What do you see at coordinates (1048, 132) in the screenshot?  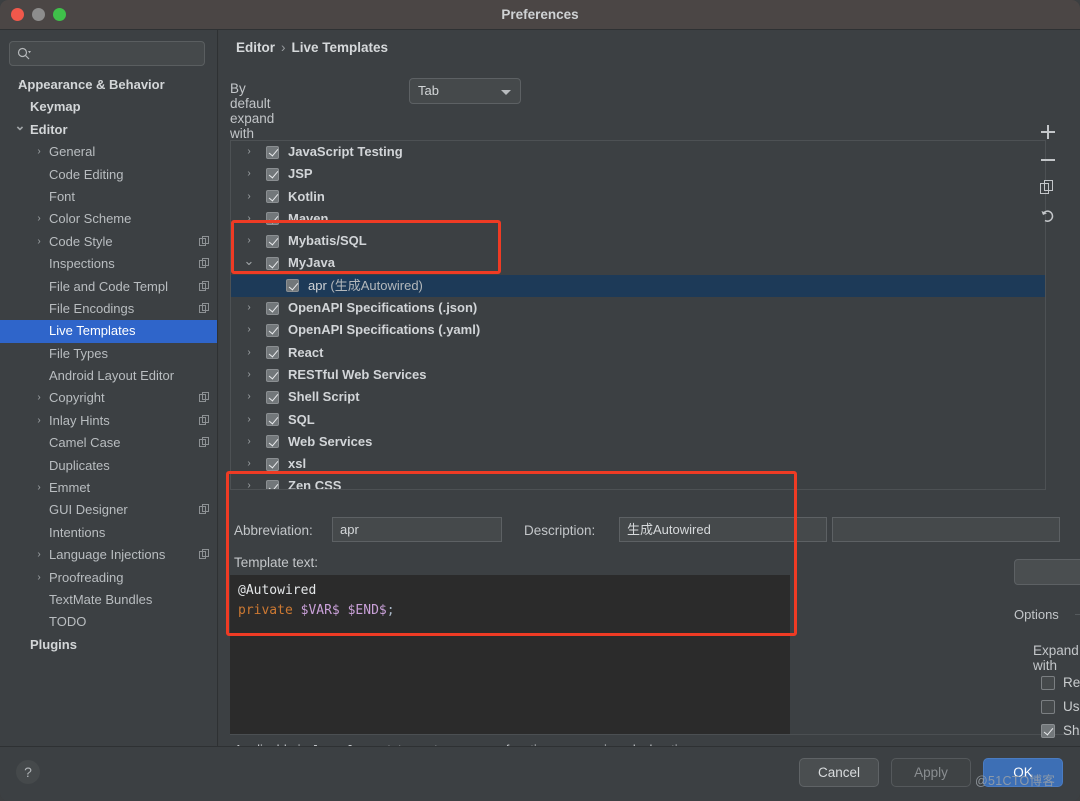 I see `add-template-button` at bounding box center [1048, 132].